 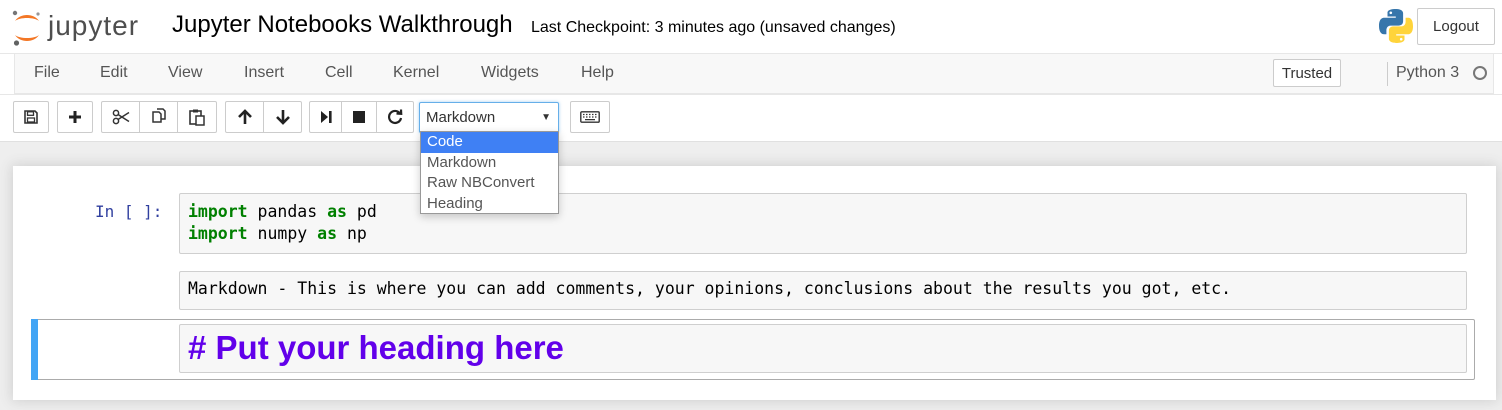 What do you see at coordinates (1456, 26) in the screenshot?
I see `logout-button: Logout` at bounding box center [1456, 26].